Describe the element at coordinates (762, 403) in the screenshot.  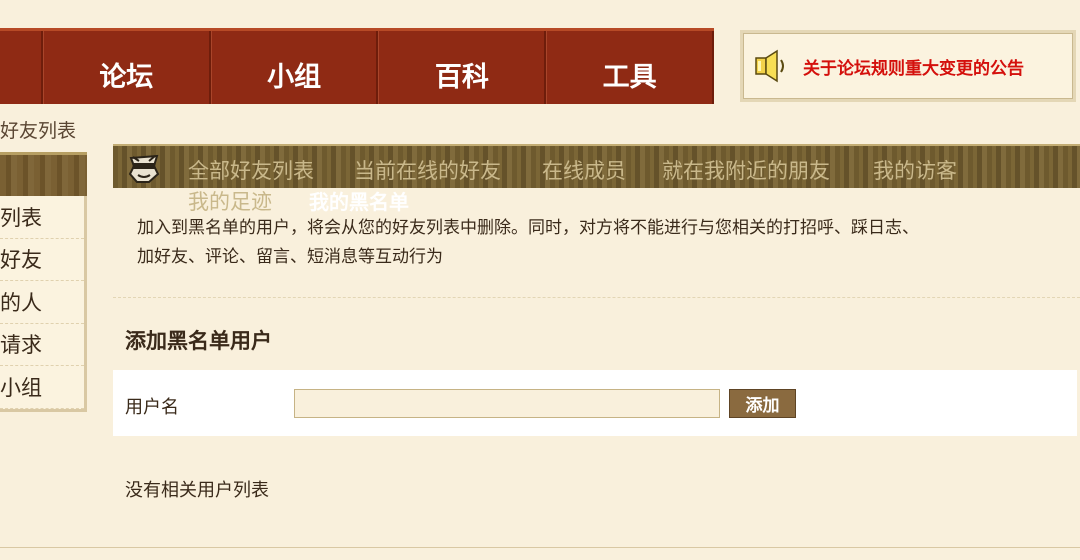
I see `add-button: 添加` at that location.